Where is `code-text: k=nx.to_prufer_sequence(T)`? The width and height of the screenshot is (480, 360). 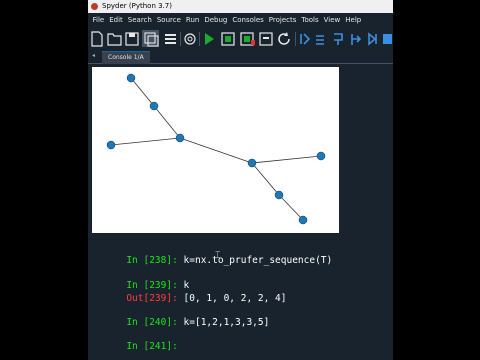 code-text: k=nx.to_prufer_sequence(T) is located at coordinates (258, 260).